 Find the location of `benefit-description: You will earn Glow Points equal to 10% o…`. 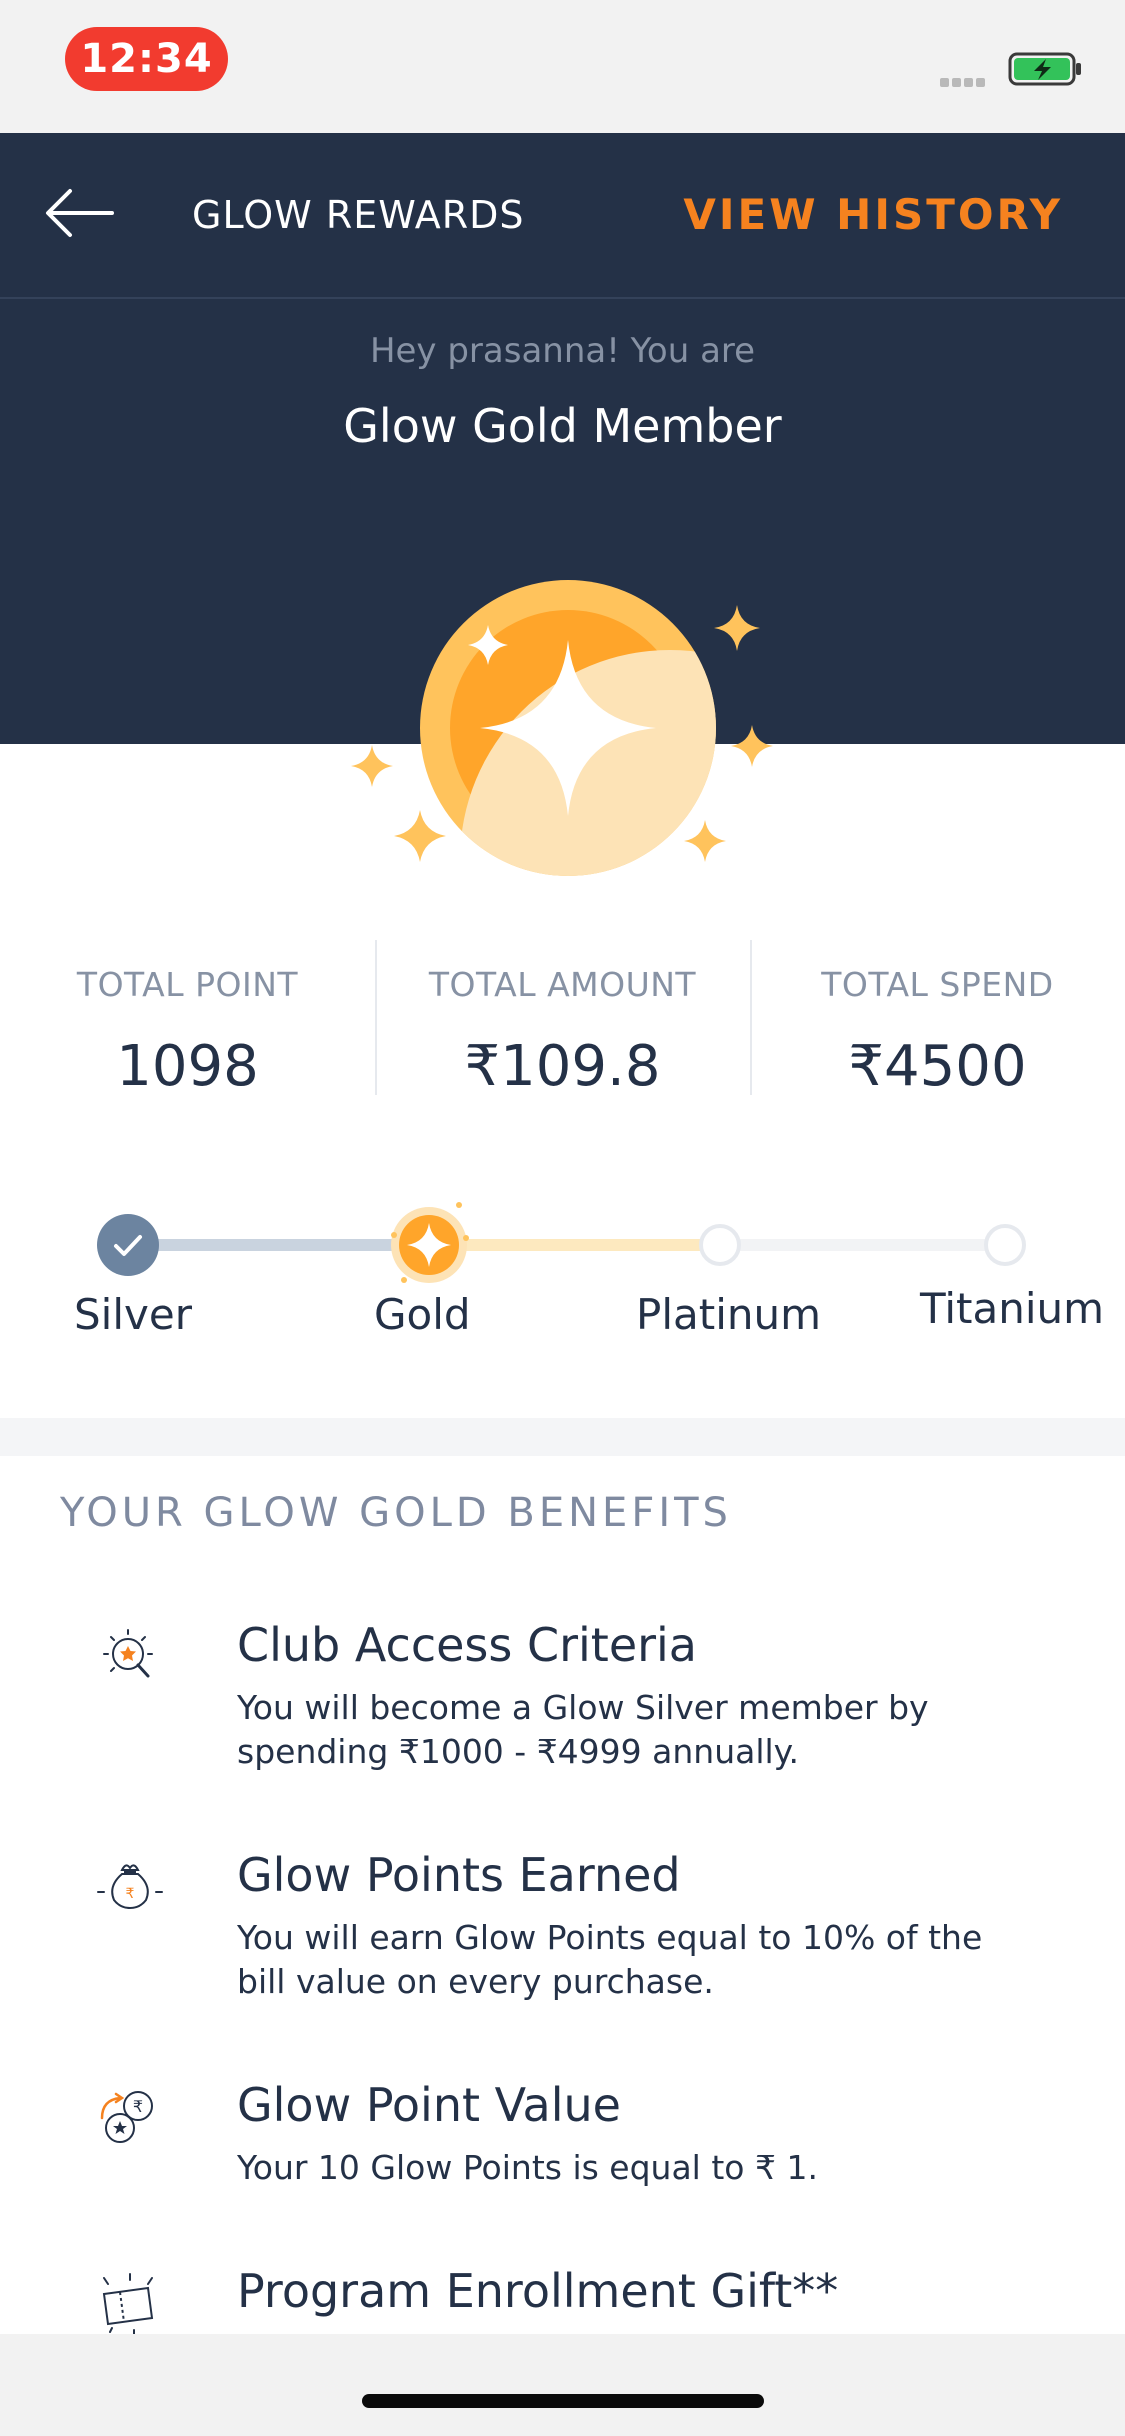

benefit-description: You will earn Glow Points equal to 10% o… is located at coordinates (610, 1959).